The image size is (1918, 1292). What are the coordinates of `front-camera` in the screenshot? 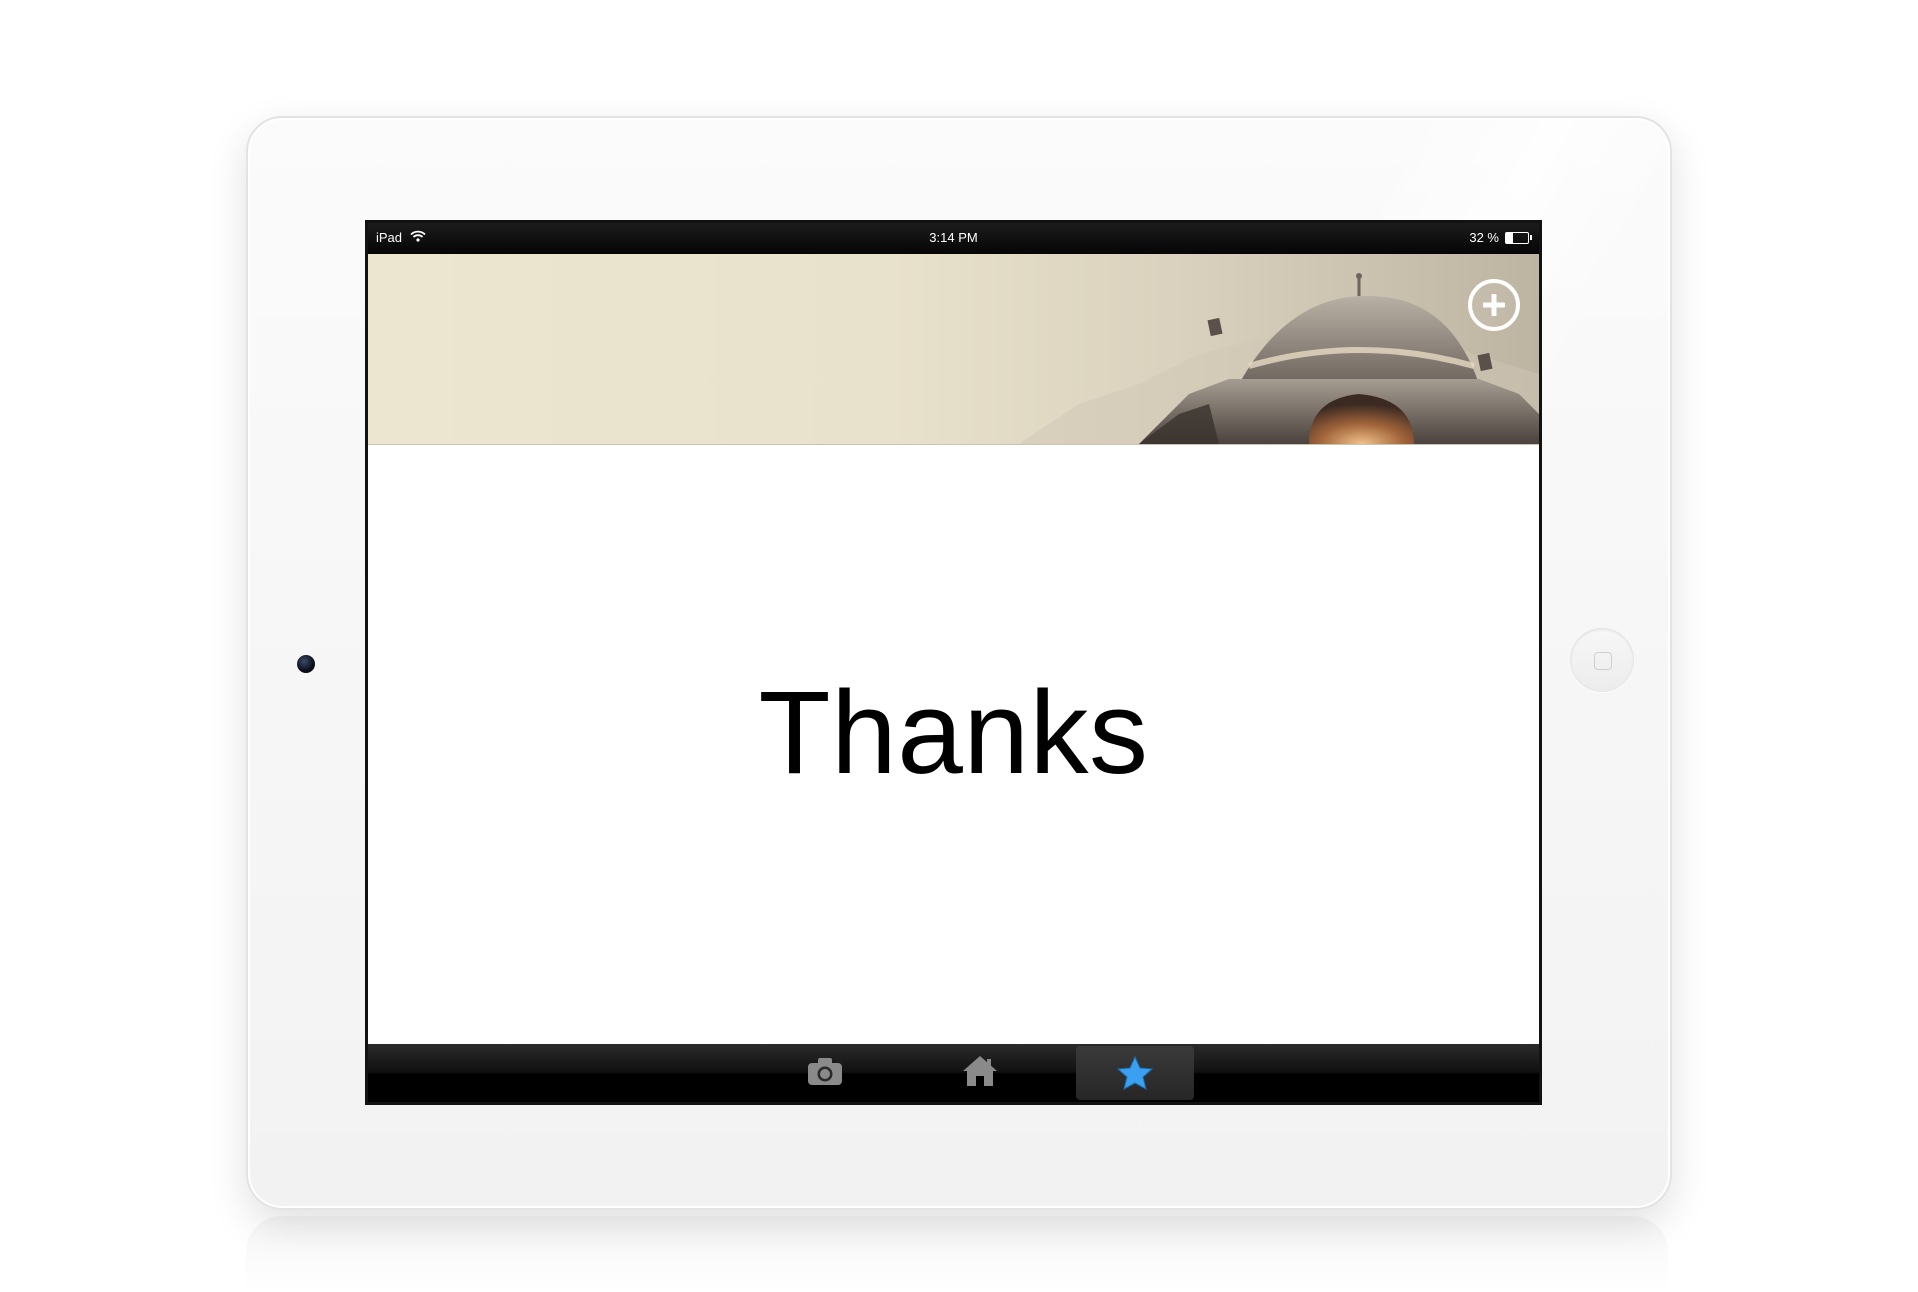 It's located at (306, 664).